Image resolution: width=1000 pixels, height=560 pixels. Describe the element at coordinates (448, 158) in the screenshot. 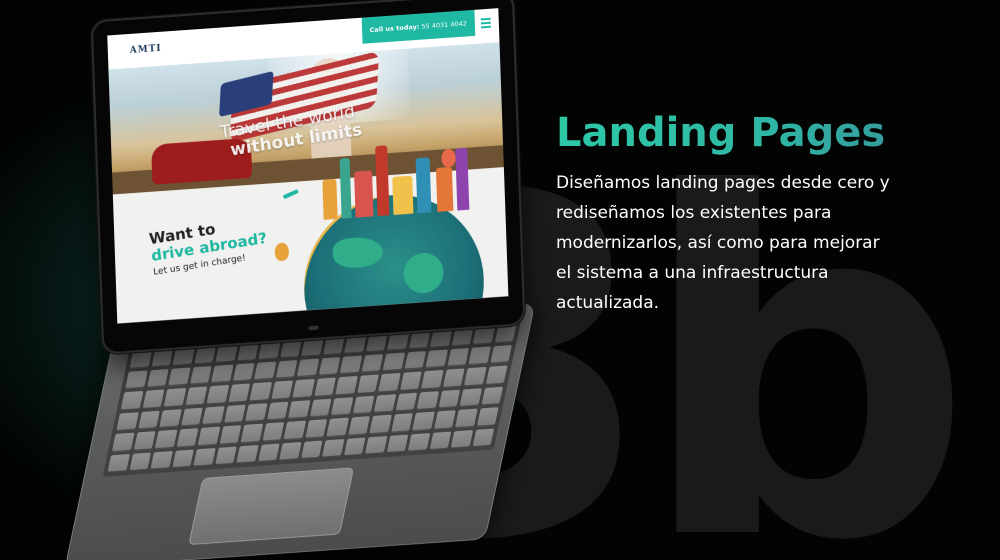

I see `hot-air-balloon-icon` at that location.